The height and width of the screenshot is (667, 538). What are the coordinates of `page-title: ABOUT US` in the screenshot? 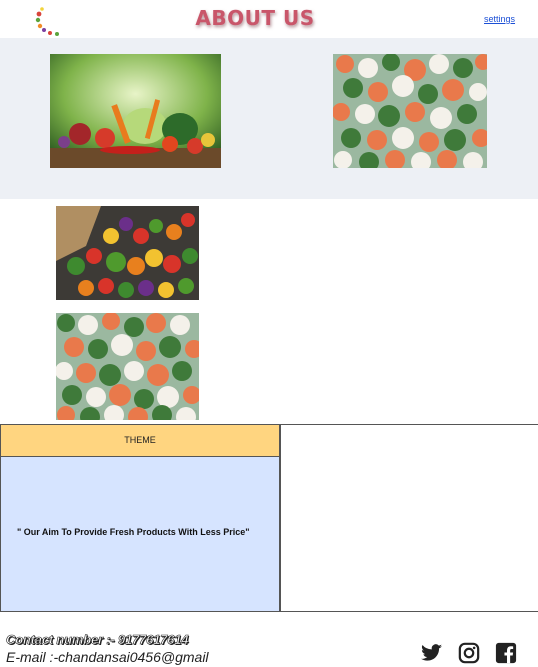 It's located at (255, 18).